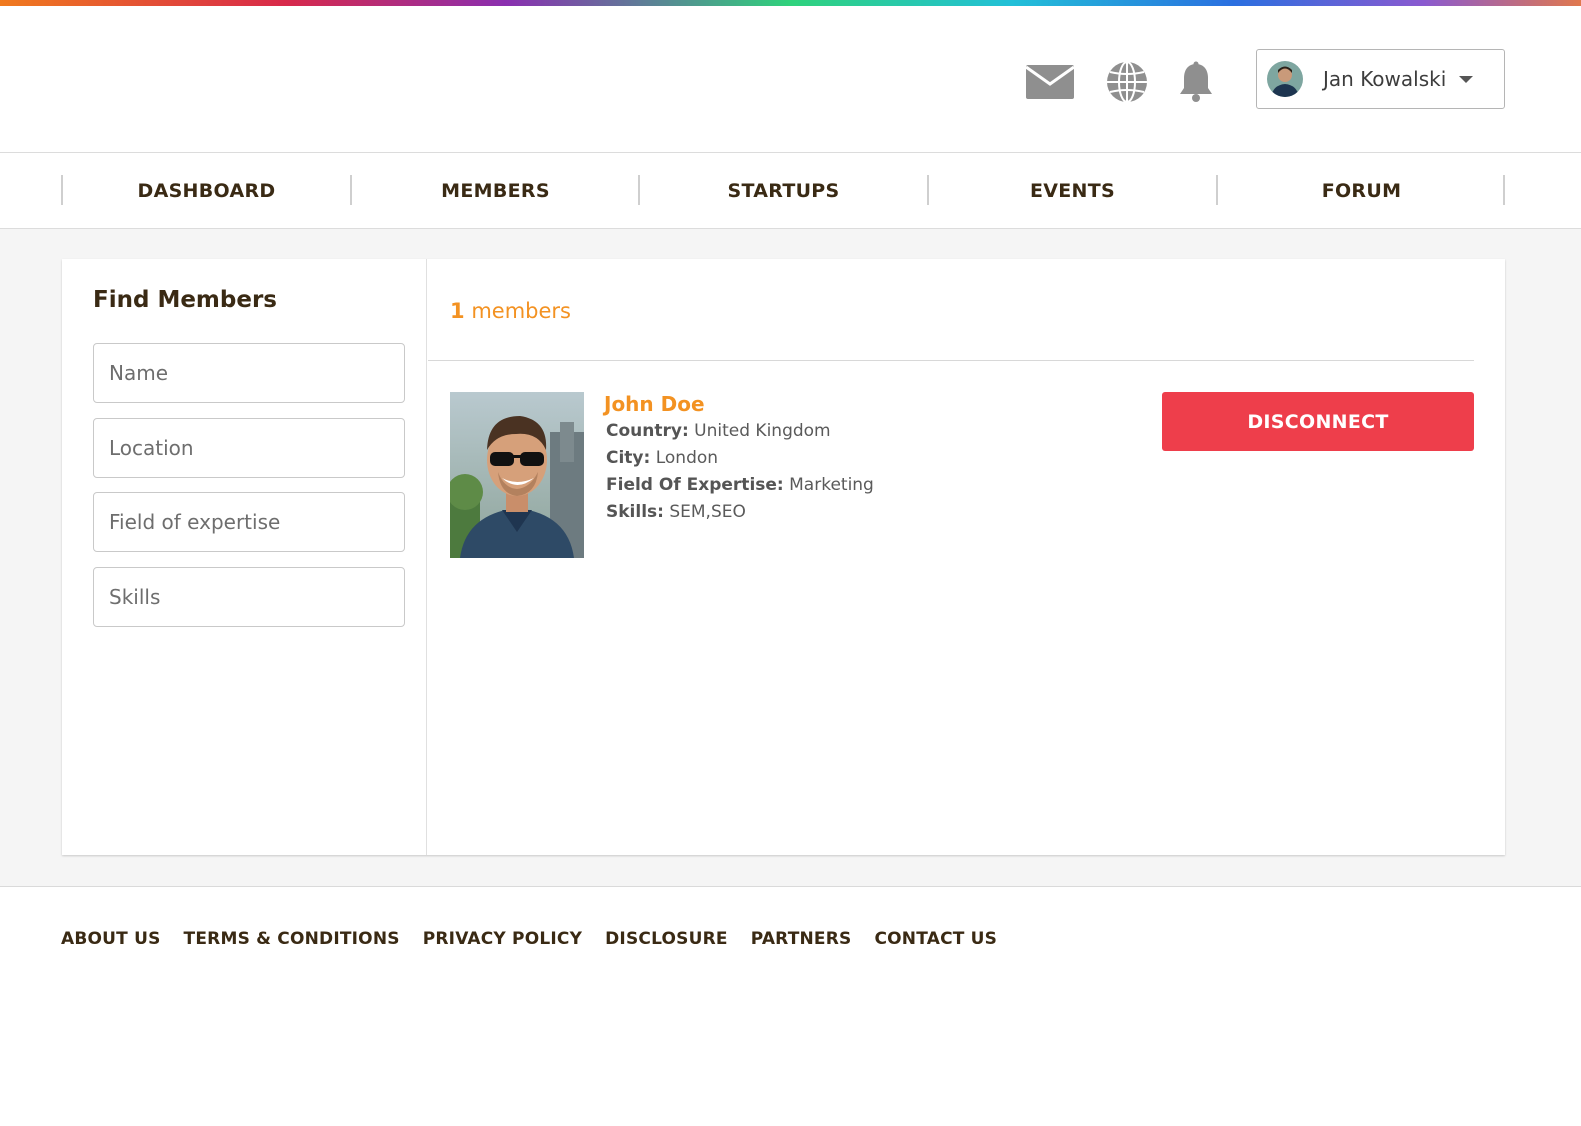 This screenshot has height=1126, width=1581. I want to click on expertise-value: Marketing, so click(831, 485).